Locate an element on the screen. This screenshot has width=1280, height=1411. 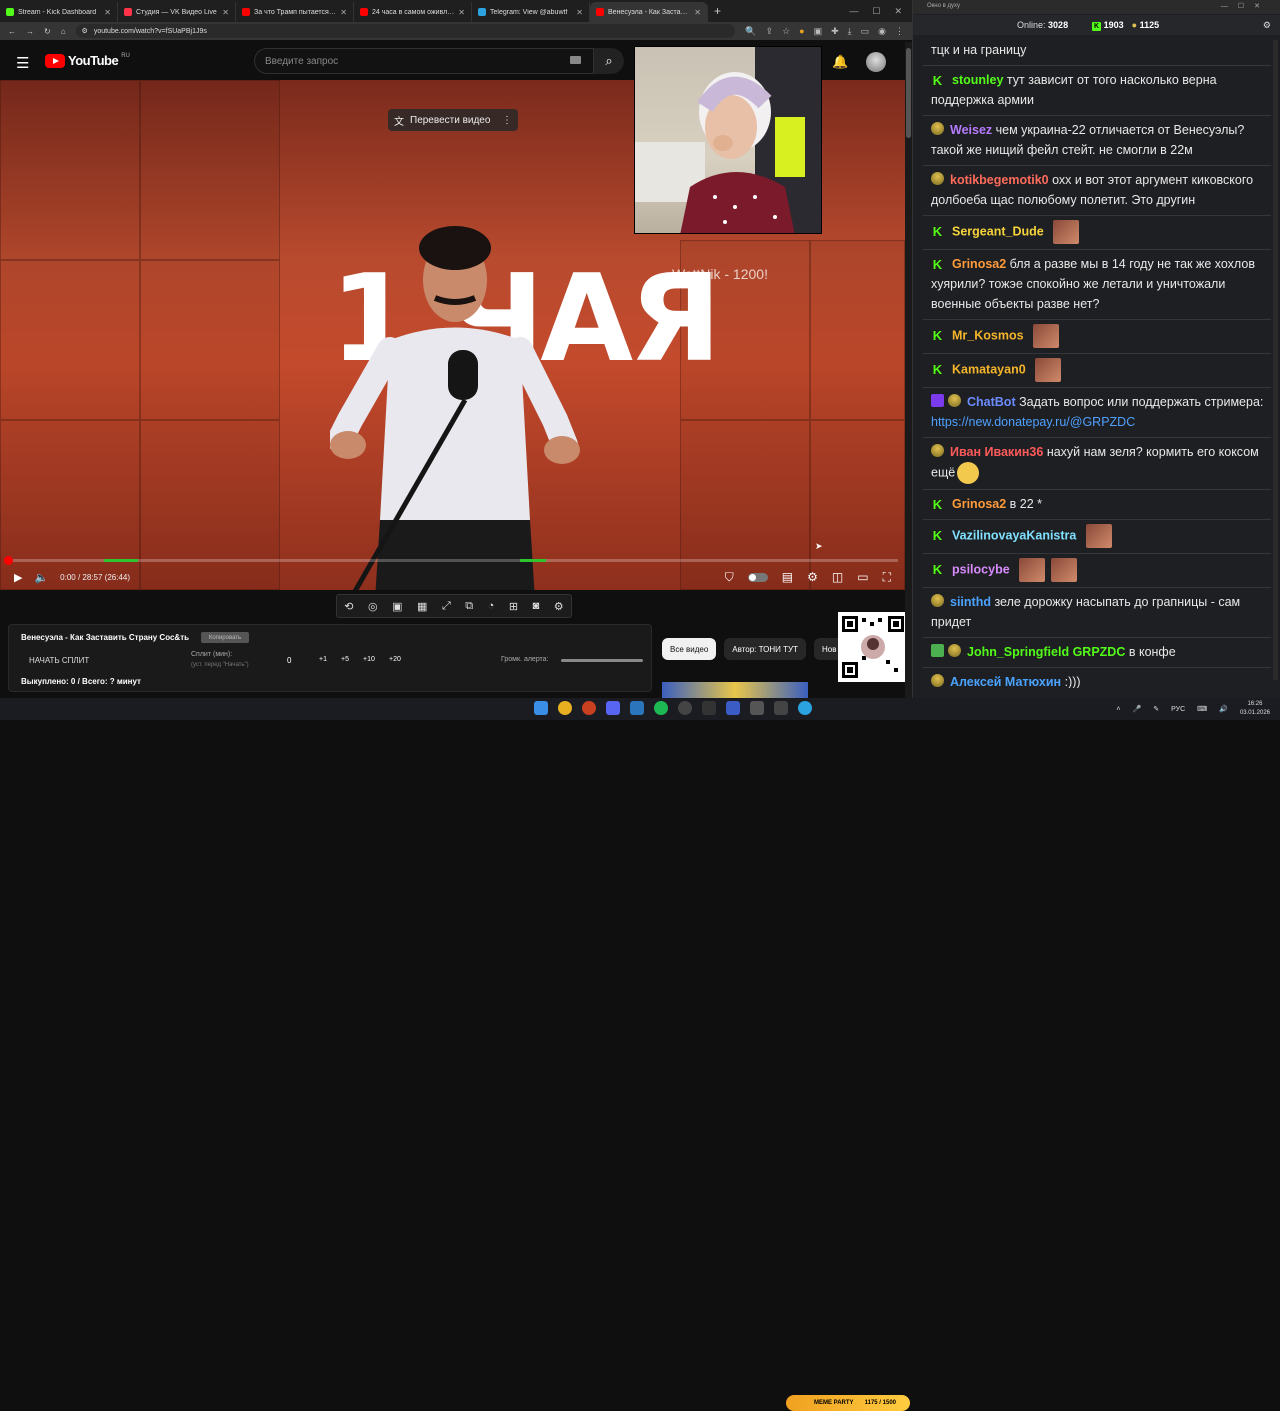
youtube-logo: YouTube RU is located at coordinates (87, 60).